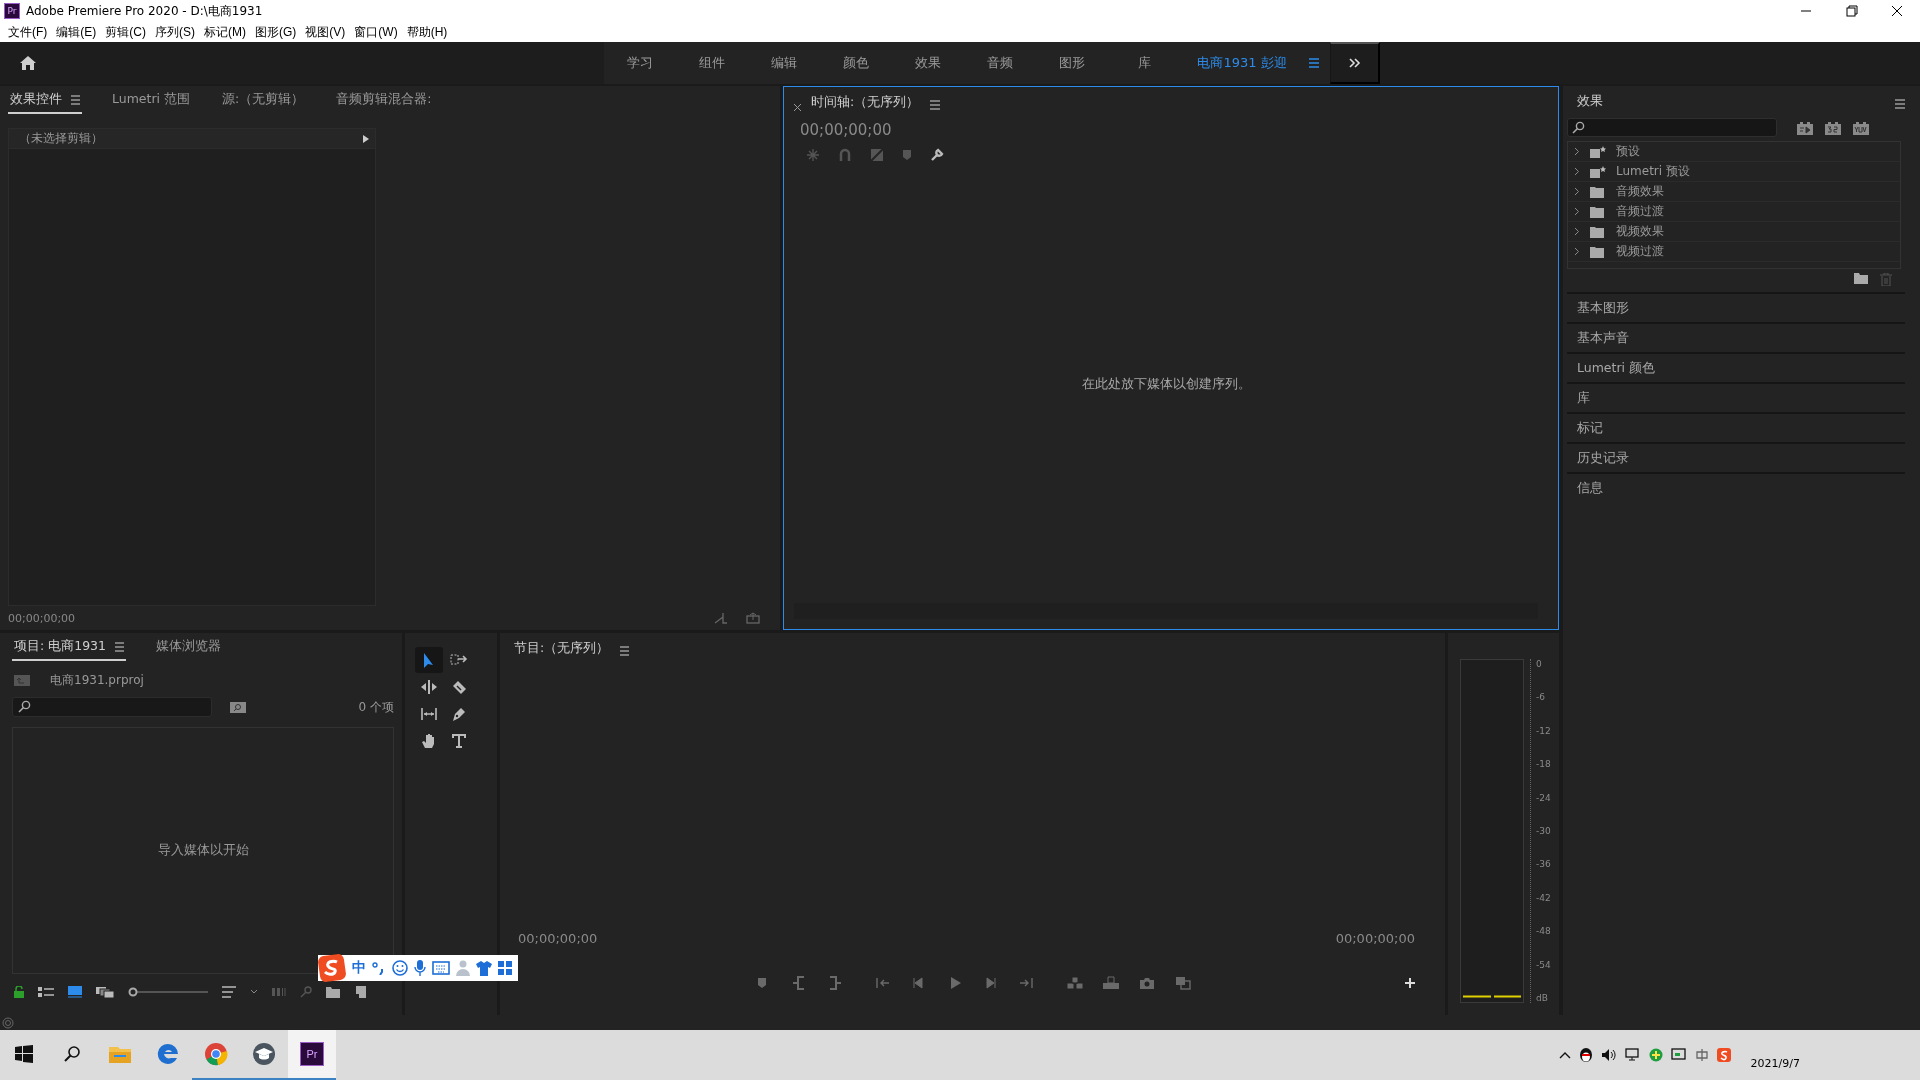 Image resolution: width=1920 pixels, height=1080 pixels. What do you see at coordinates (30, 32) in the screenshot?
I see `menu-item: 文件(F)` at bounding box center [30, 32].